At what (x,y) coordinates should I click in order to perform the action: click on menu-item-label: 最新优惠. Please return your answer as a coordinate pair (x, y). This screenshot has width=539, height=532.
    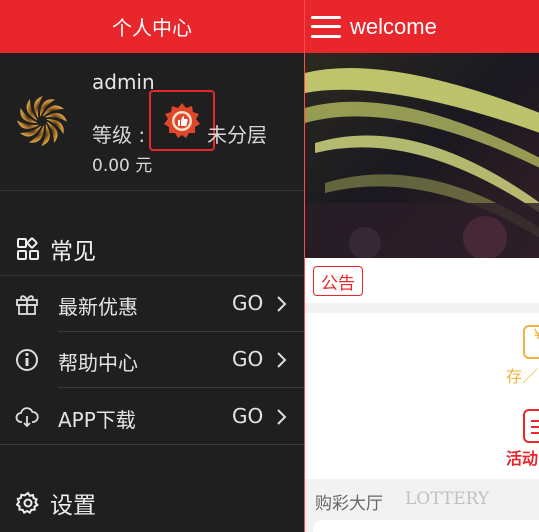
    Looking at the image, I should click on (98, 307).